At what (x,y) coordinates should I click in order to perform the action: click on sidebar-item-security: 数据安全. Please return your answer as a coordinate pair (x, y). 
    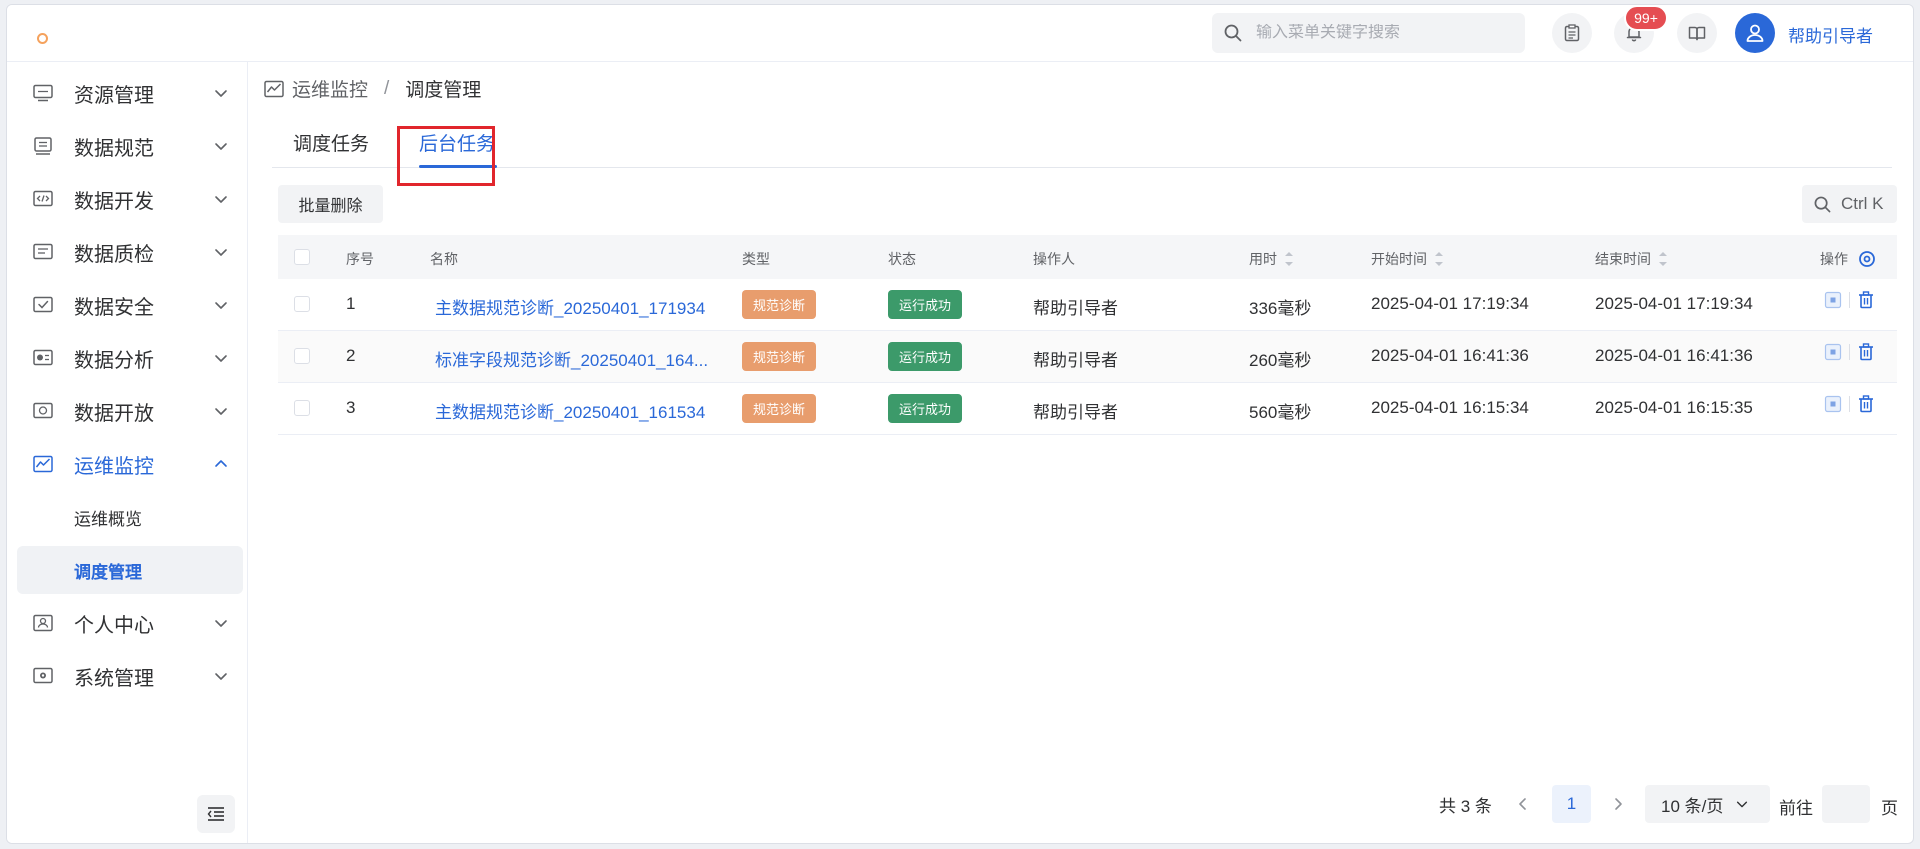
    Looking at the image, I should click on (130, 305).